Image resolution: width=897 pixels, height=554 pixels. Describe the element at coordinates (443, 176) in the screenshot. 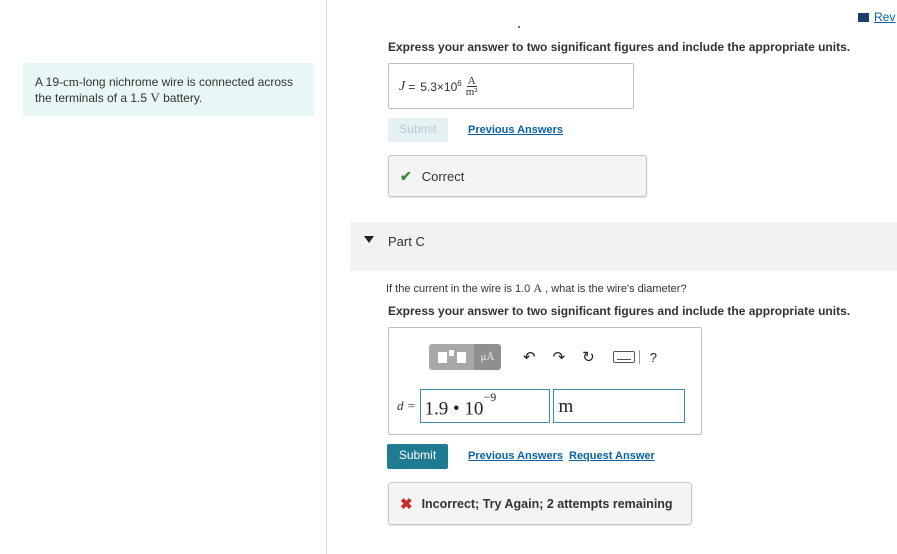

I see `part-b-feedback-text: Correct` at that location.